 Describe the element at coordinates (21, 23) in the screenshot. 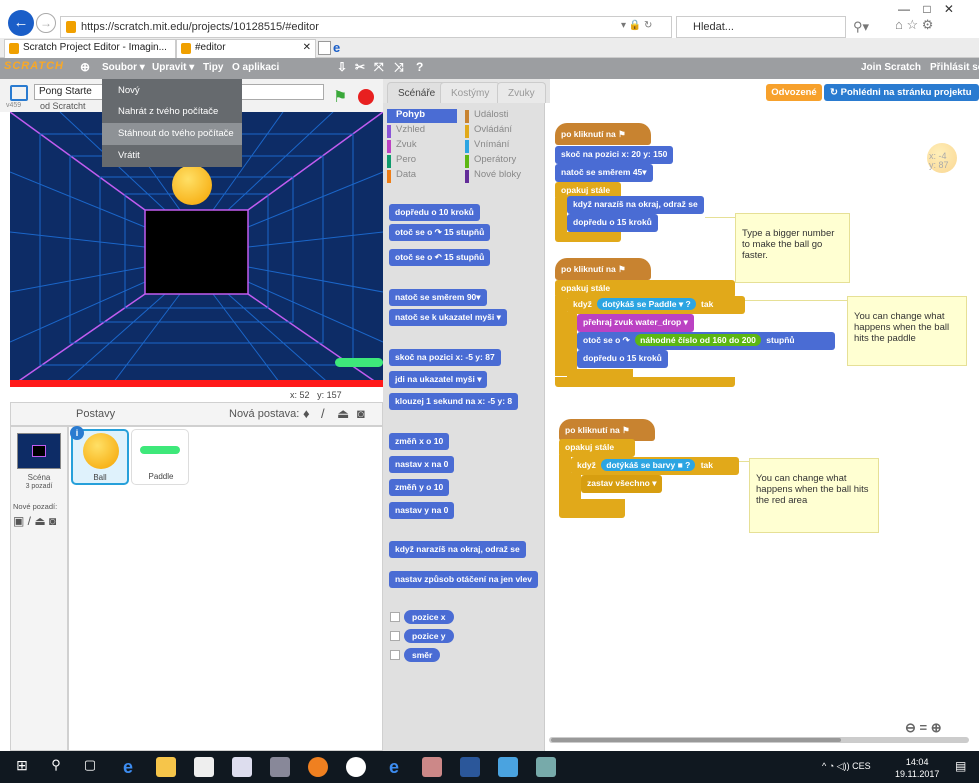

I see `back-button: ←` at that location.